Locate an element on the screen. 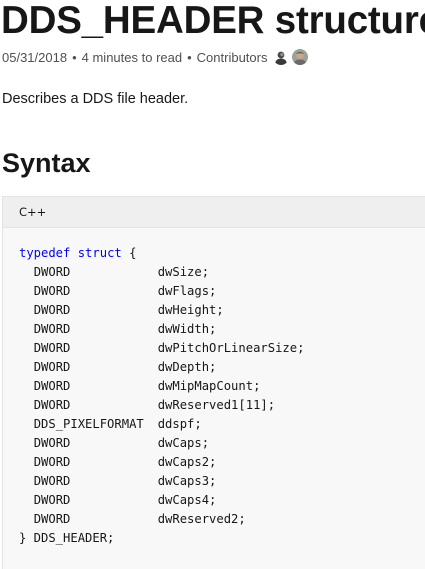 Image resolution: width=425 pixels, height=569 pixels. member-name: ddspf; is located at coordinates (179, 424).